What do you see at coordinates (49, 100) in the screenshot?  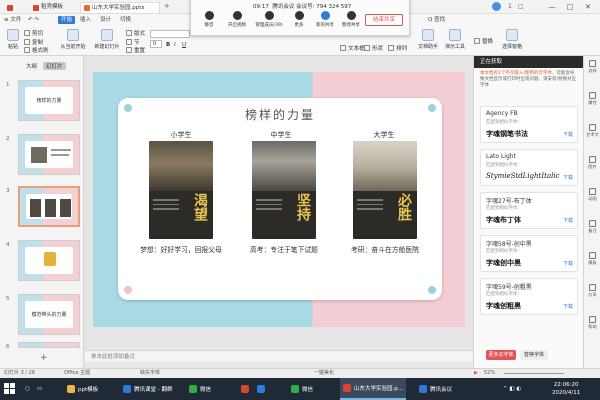 I see `slide-thumbnail-1: 榜样的力量` at bounding box center [49, 100].